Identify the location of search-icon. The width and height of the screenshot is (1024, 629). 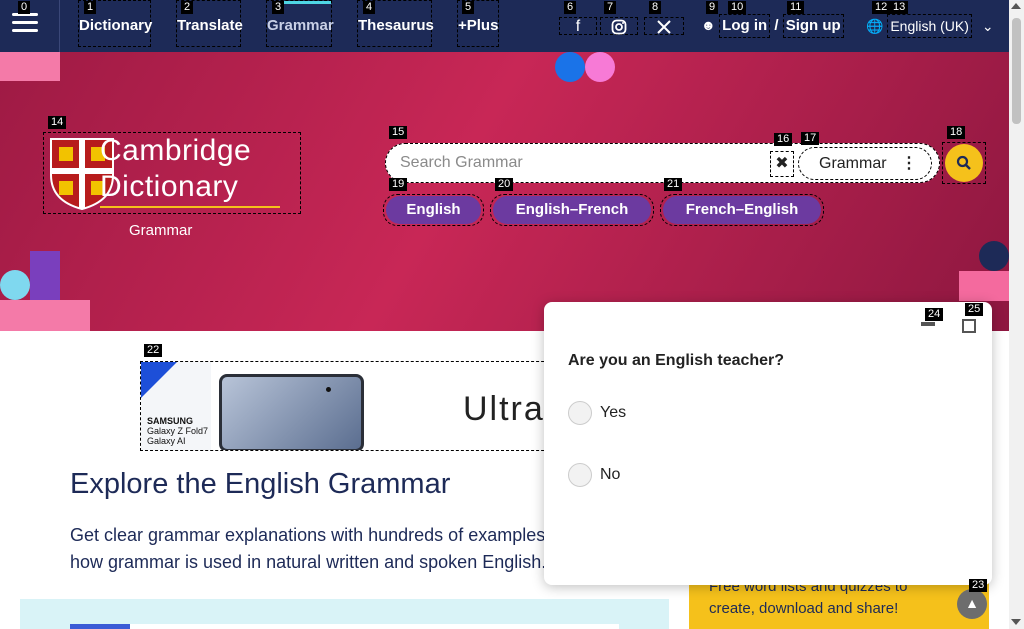
(963, 162).